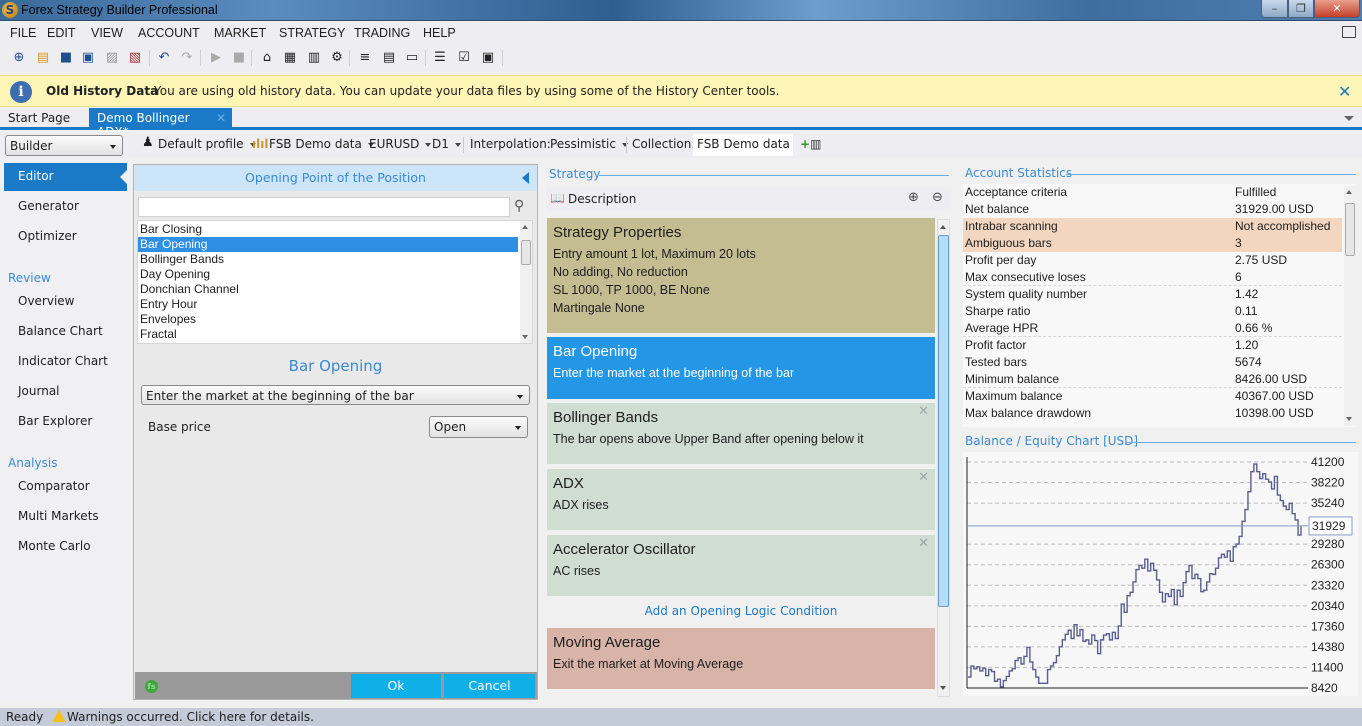 This screenshot has height=726, width=1362. What do you see at coordinates (169, 33) in the screenshot?
I see `menu-account: ACCOUNT` at bounding box center [169, 33].